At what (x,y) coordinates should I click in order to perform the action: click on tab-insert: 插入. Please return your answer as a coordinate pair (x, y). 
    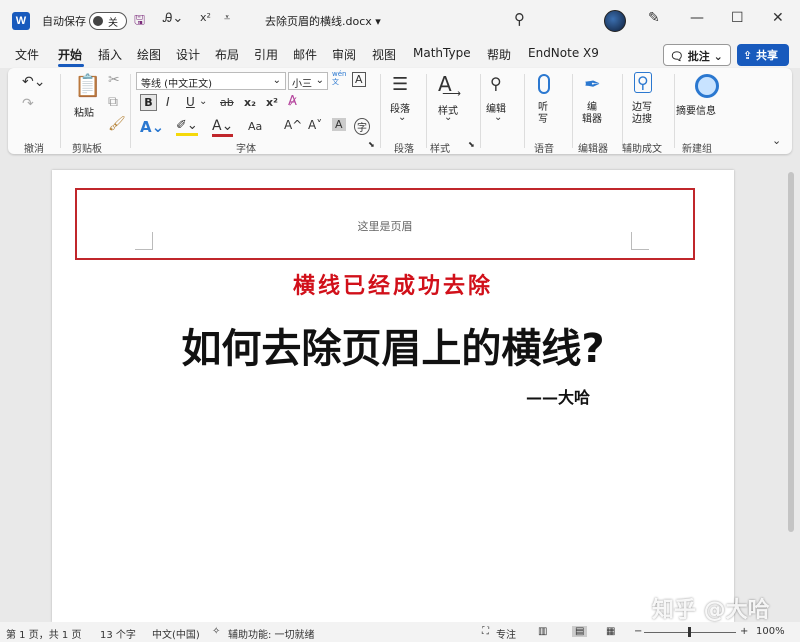
    Looking at the image, I should click on (110, 54).